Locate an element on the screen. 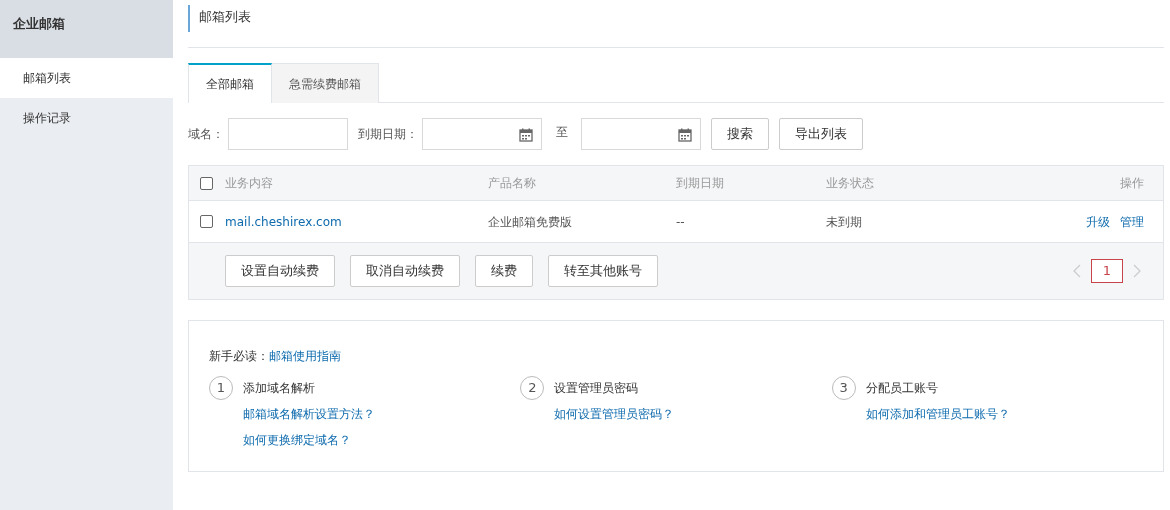  guide-link: 邮箱使用指南 is located at coordinates (305, 356).